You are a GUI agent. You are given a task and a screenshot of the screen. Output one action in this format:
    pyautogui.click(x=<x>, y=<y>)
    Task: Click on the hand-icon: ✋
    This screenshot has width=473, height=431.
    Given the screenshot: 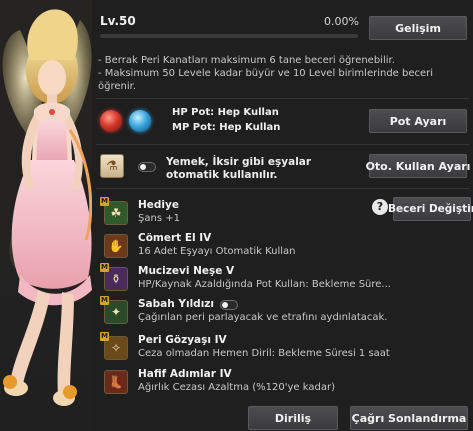 What is the action you would take?
    pyautogui.click(x=116, y=246)
    